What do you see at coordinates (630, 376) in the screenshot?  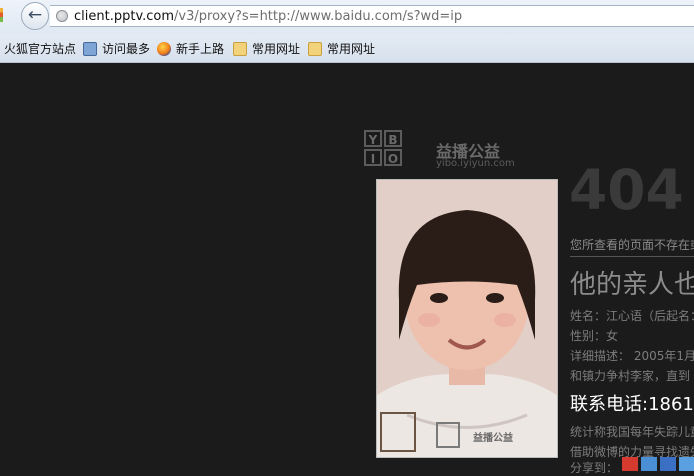 I see `child-description-cont: 和镇力争村李家，直到` at bounding box center [630, 376].